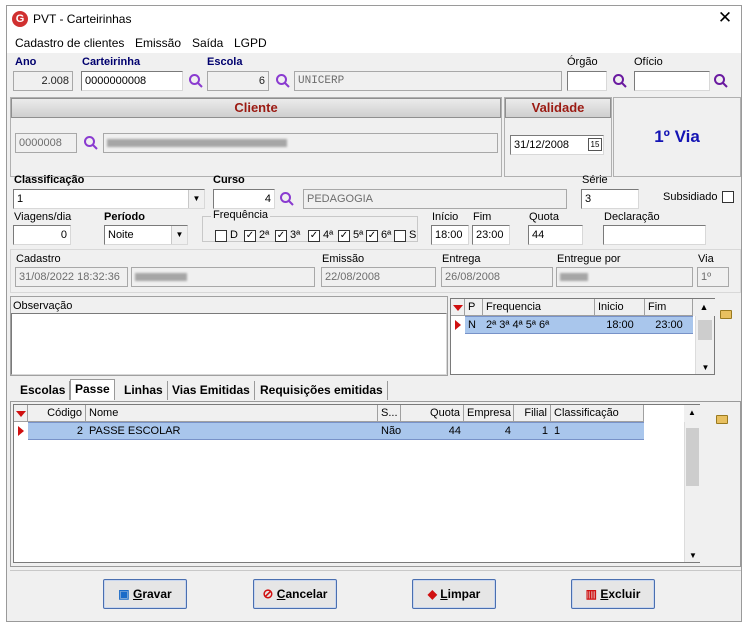  What do you see at coordinates (728, 197) in the screenshot?
I see `subsidiado-checkbox` at bounding box center [728, 197].